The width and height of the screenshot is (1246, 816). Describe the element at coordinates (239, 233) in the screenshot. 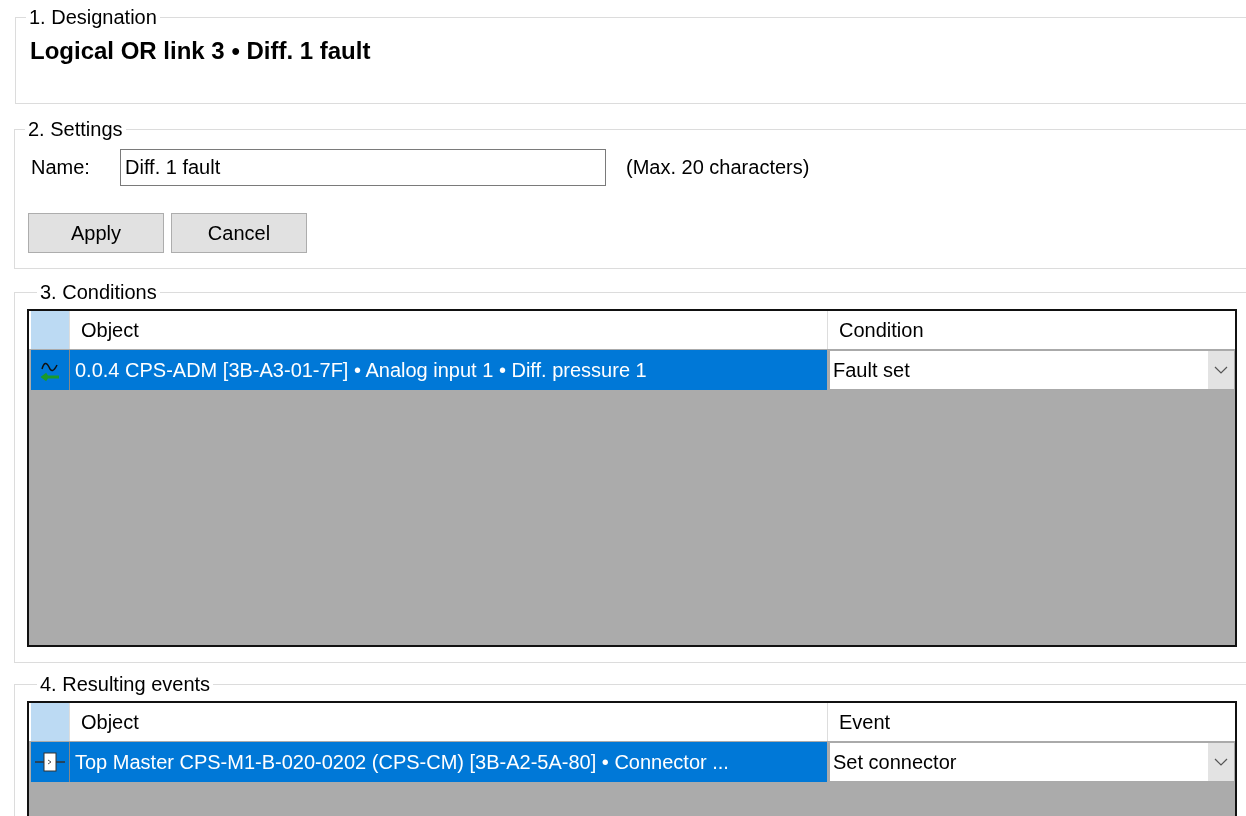

I see `cancel-button: Cancel` at that location.